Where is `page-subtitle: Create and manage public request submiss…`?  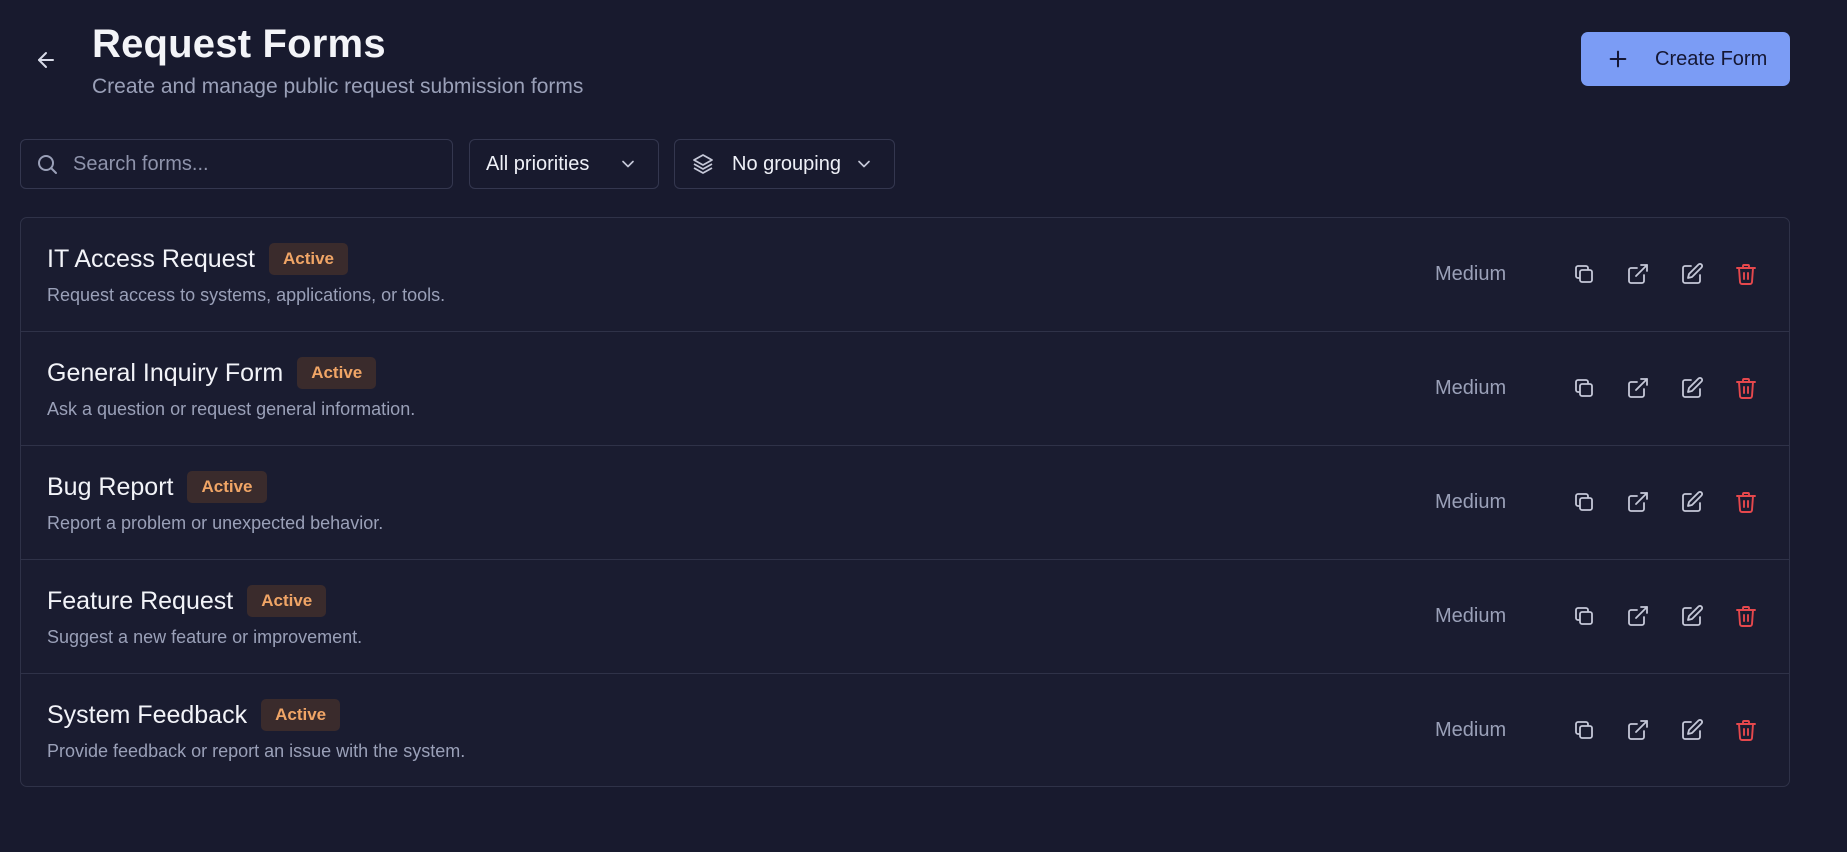 page-subtitle: Create and manage public request submiss… is located at coordinates (338, 86).